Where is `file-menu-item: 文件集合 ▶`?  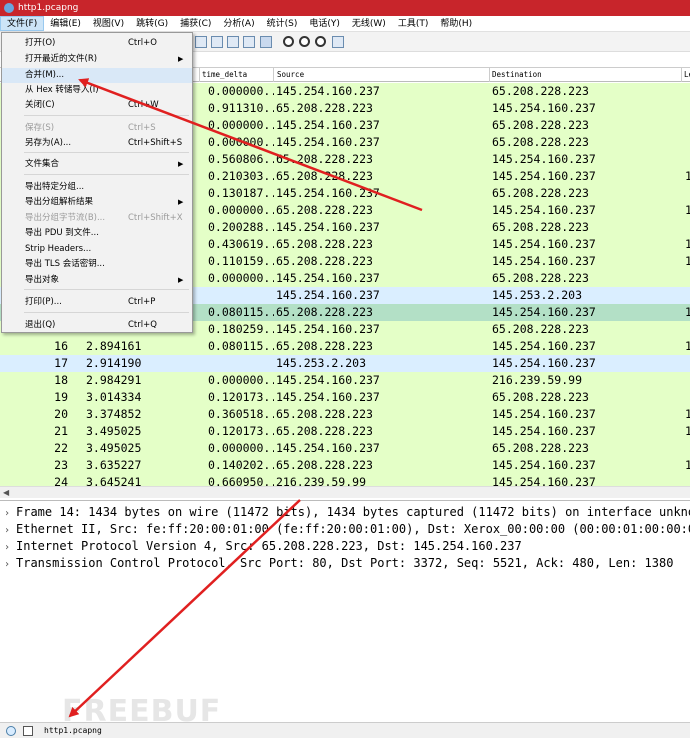 file-menu-item: 文件集合 ▶ is located at coordinates (97, 164).